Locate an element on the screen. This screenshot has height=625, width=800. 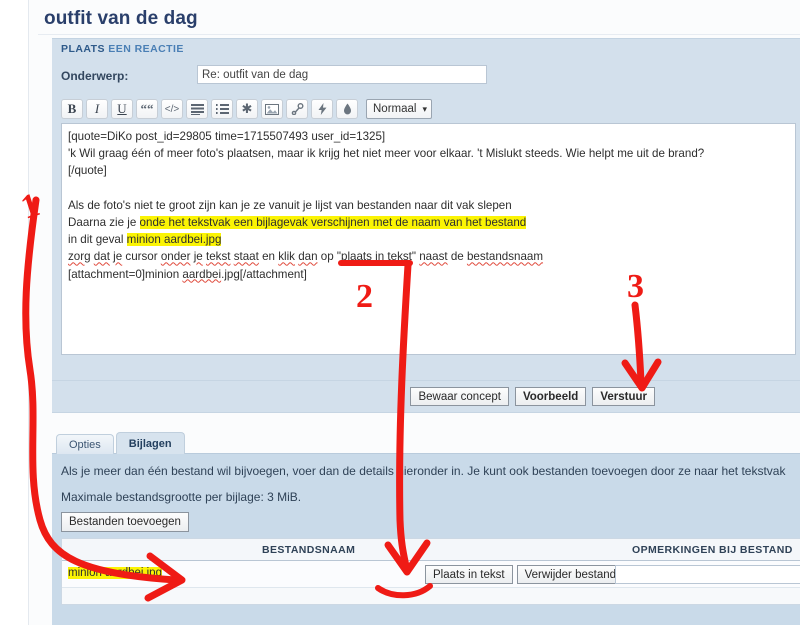
font-size-select: Normaal ▾ is located at coordinates (399, 109).